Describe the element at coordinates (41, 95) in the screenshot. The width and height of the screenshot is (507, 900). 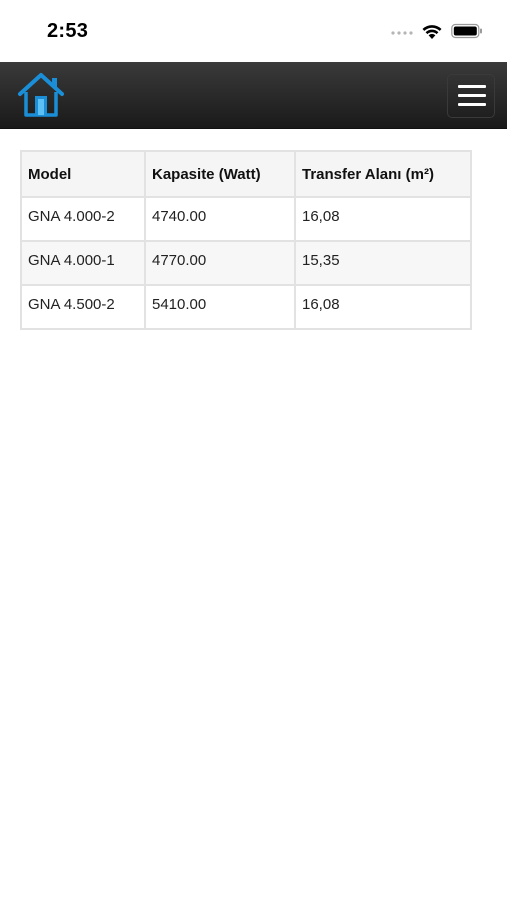
I see `home-button` at that location.